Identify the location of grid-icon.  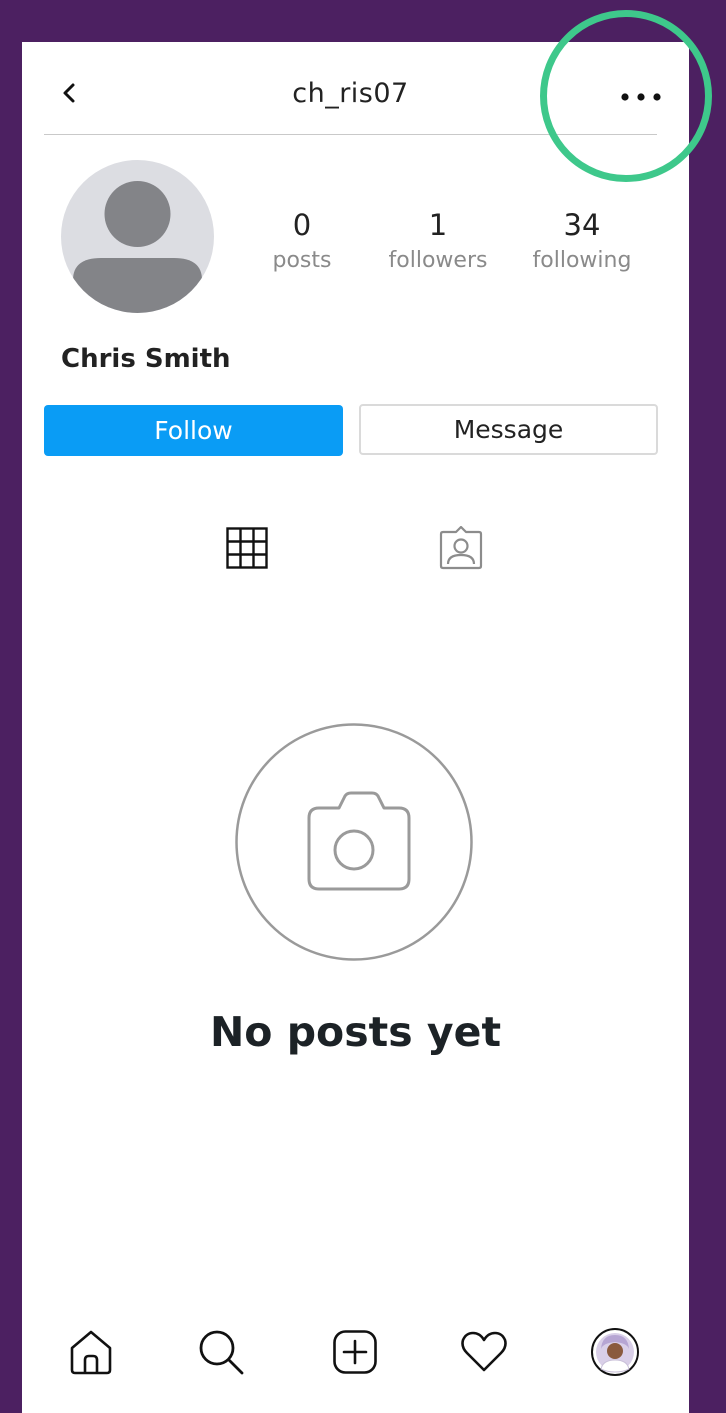
(247, 548).